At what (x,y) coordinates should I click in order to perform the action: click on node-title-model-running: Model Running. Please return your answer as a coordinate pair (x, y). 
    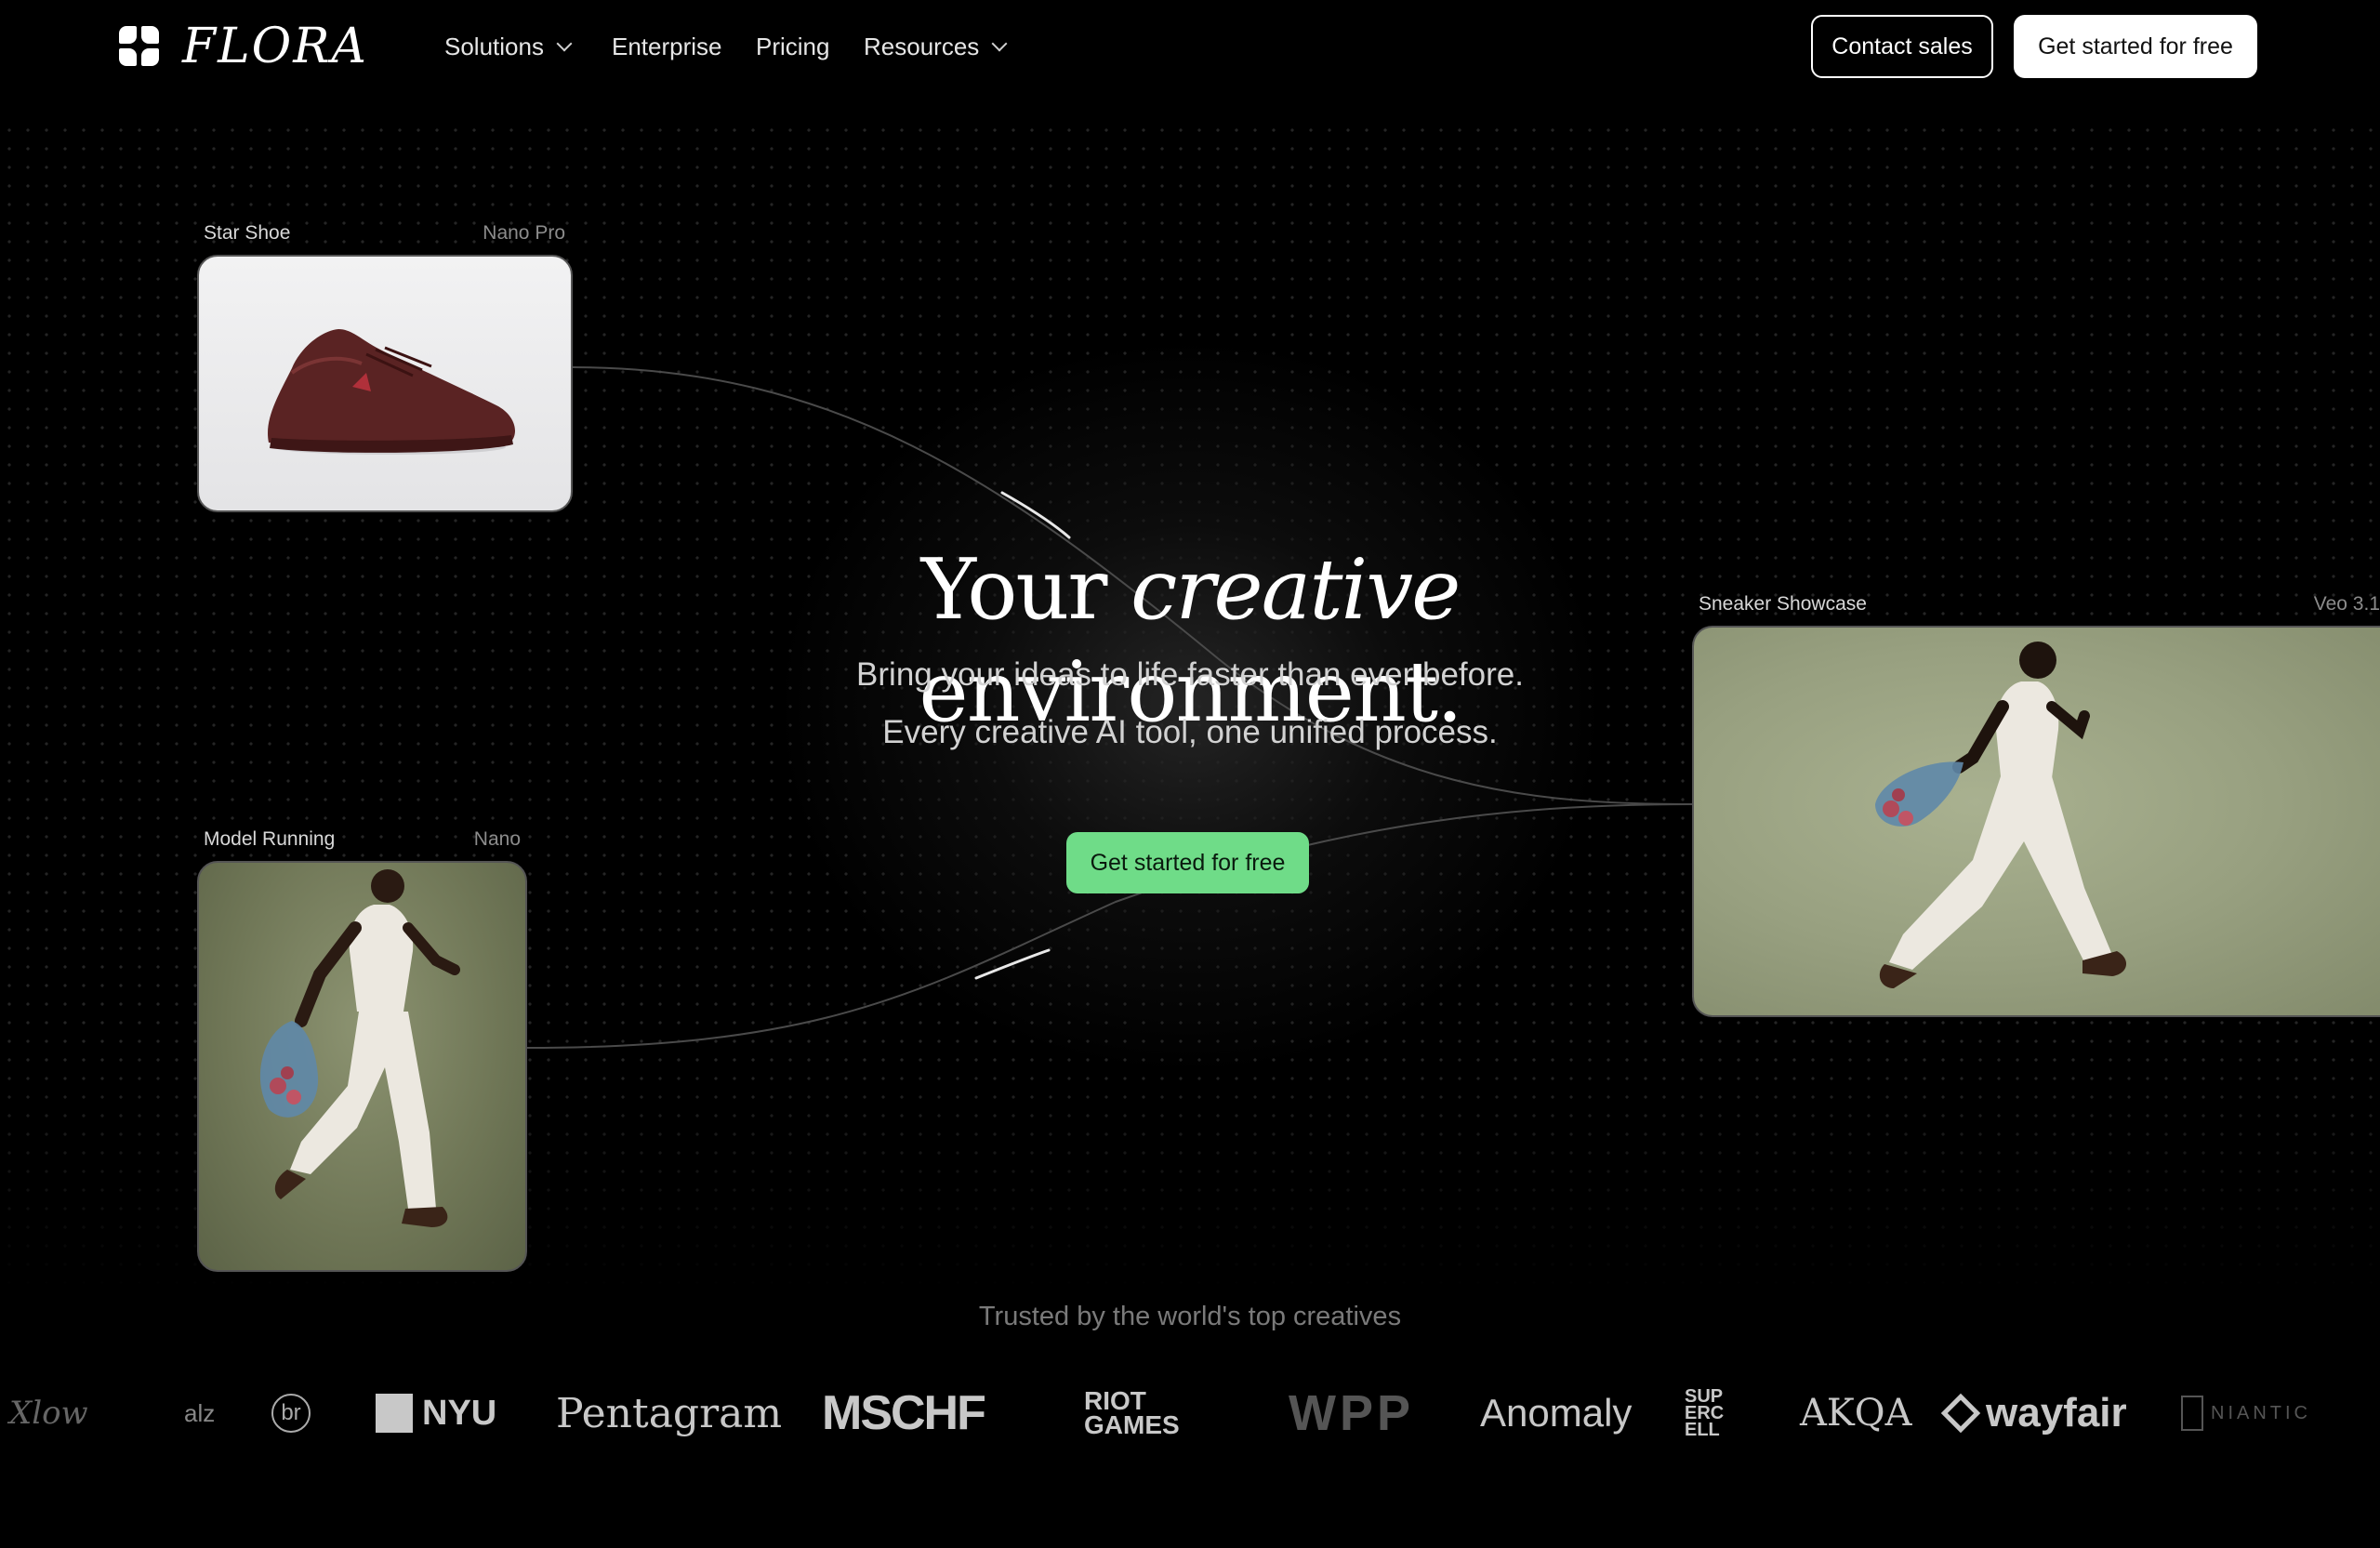
    Looking at the image, I should click on (270, 839).